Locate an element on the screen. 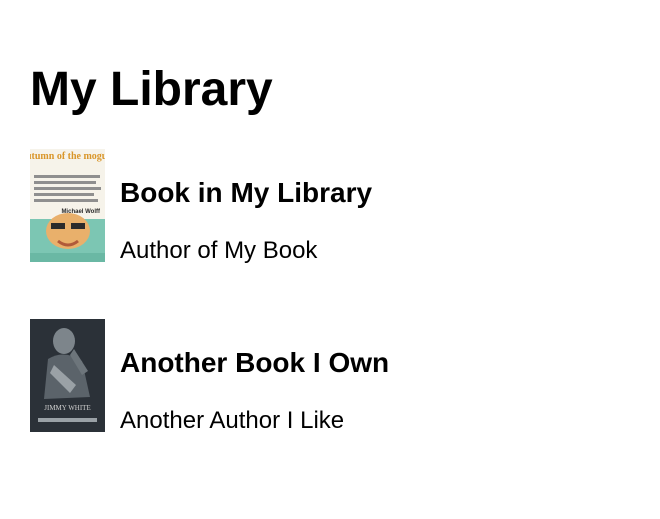 The height and width of the screenshot is (519, 660). book-author: Another Author I Like is located at coordinates (232, 420).